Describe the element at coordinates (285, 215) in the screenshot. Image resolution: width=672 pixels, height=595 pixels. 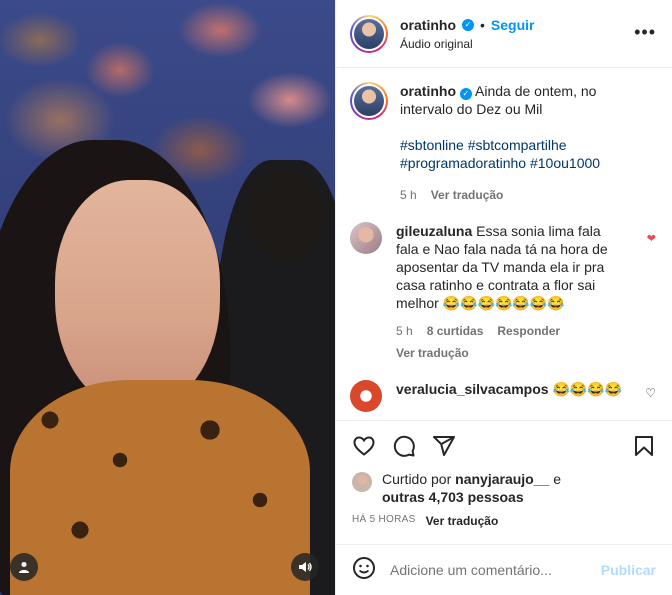
I see `video-man-head` at that location.